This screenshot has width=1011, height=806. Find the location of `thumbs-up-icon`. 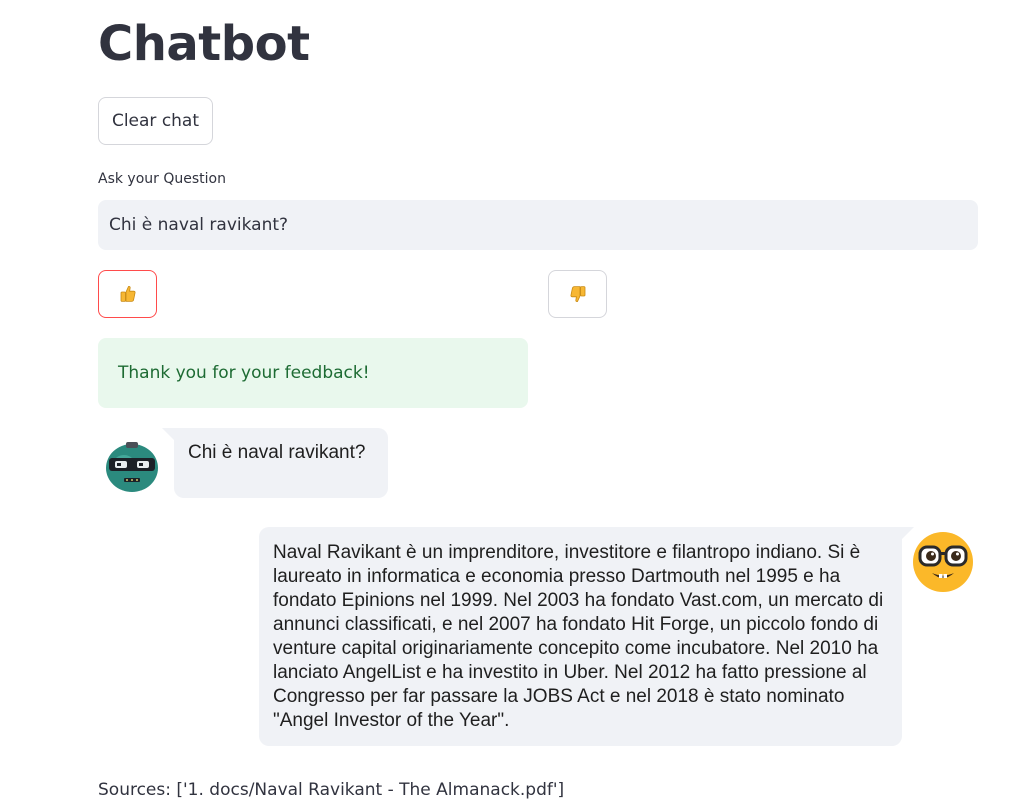

thumbs-up-icon is located at coordinates (127, 293).